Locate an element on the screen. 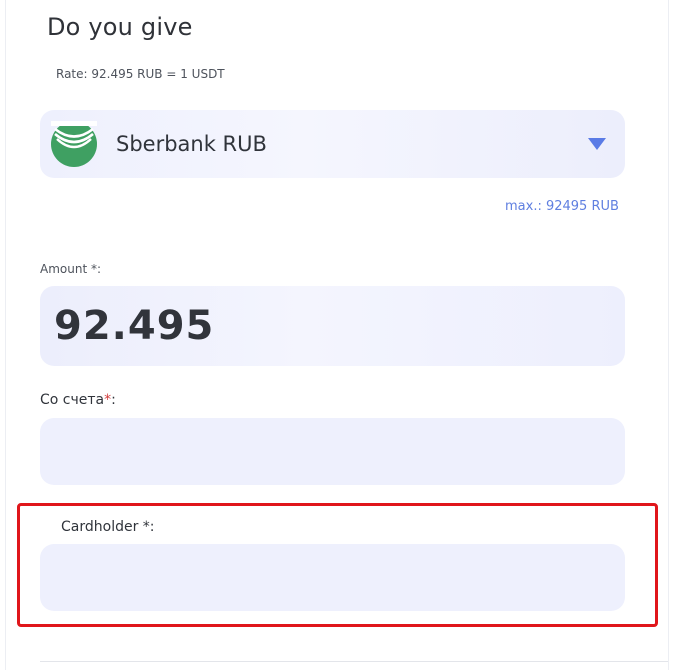 This screenshot has width=684, height=670. sberbank-logo-icon is located at coordinates (74, 144).